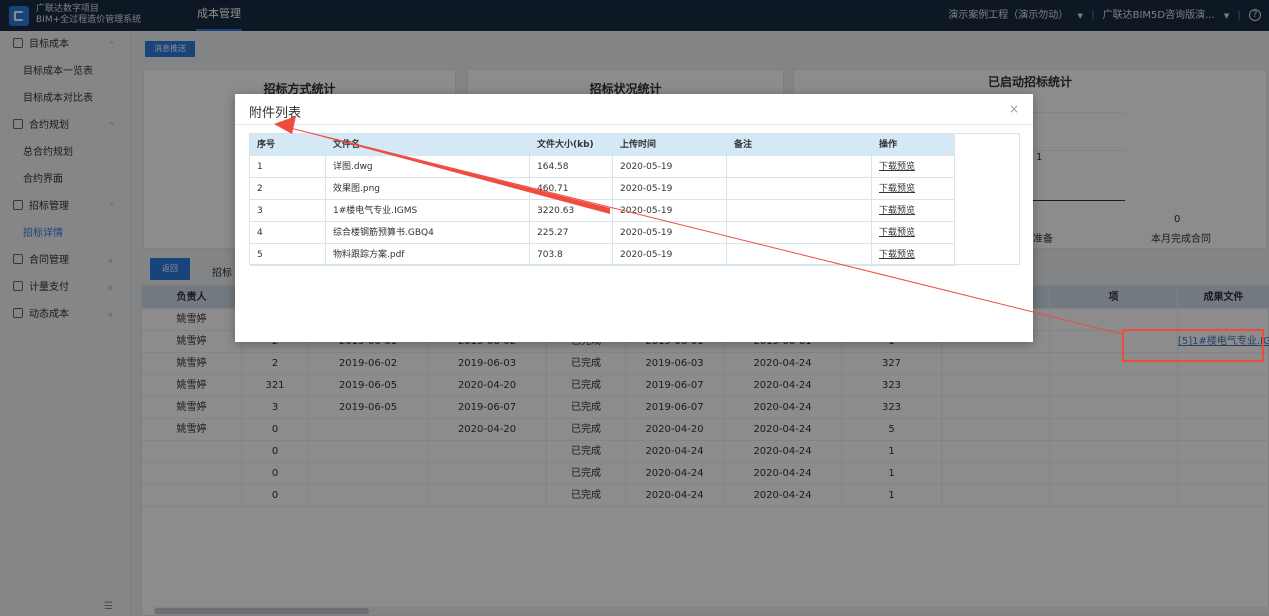 This screenshot has width=1269, height=616. I want to click on arrow-shaft, so click(450, 171).